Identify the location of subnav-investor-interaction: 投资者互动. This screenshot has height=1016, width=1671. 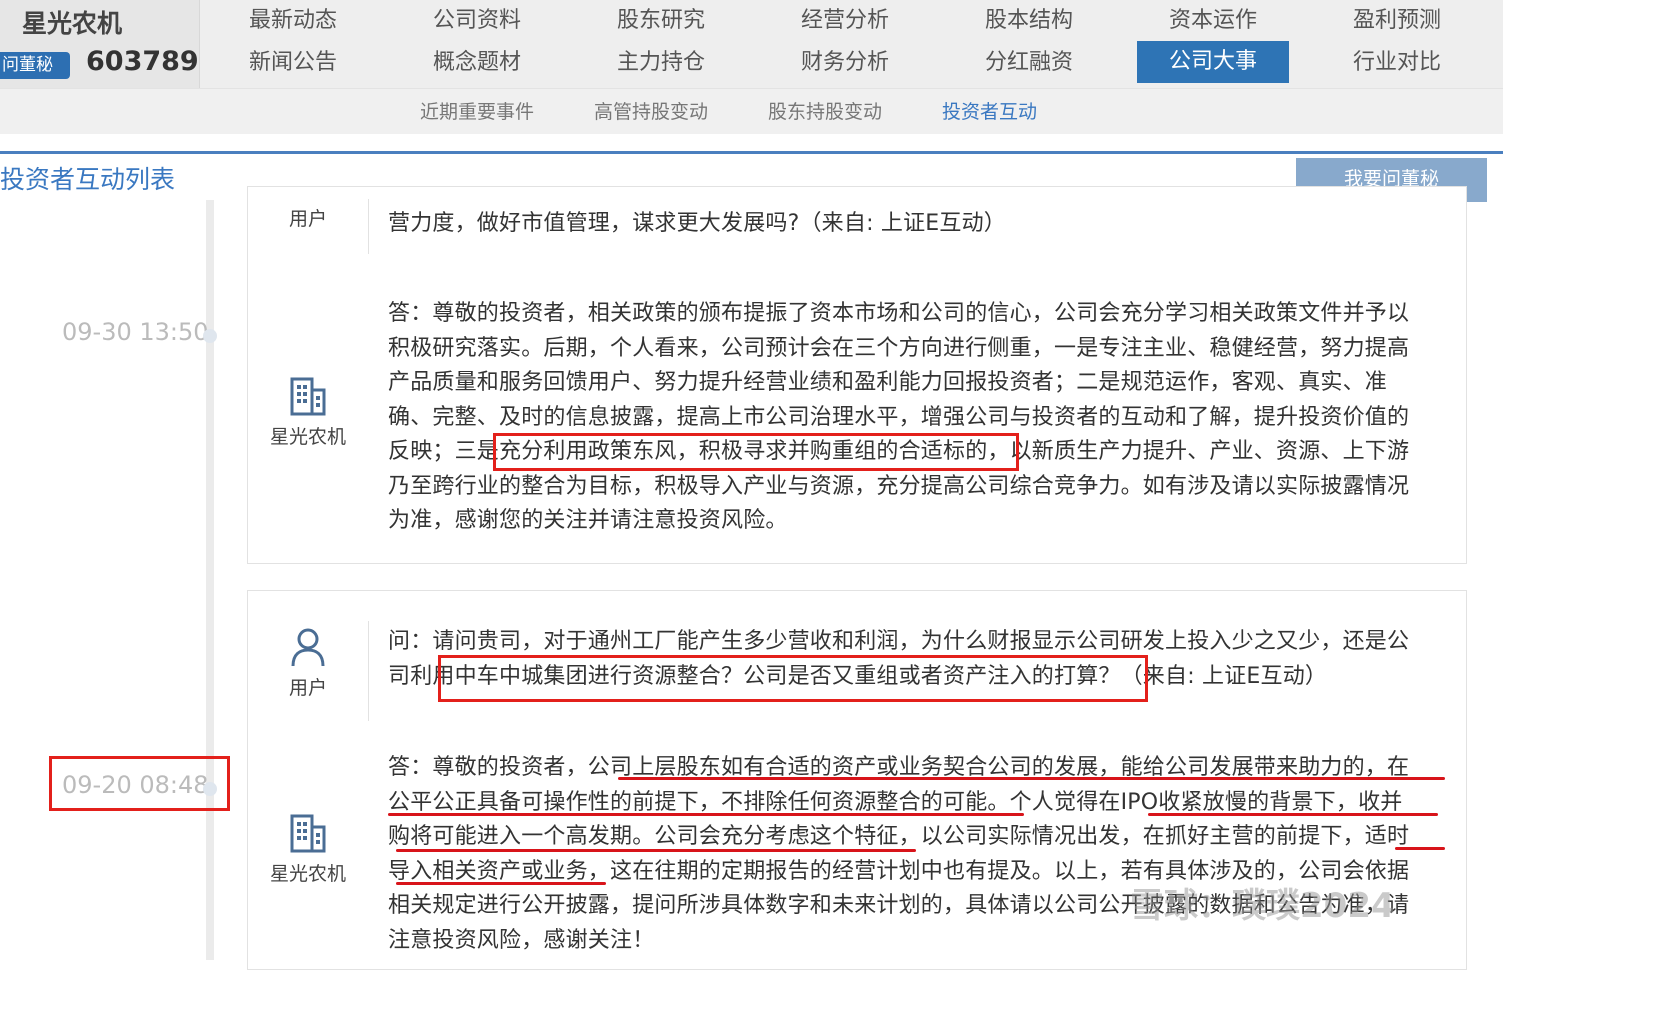
(989, 112).